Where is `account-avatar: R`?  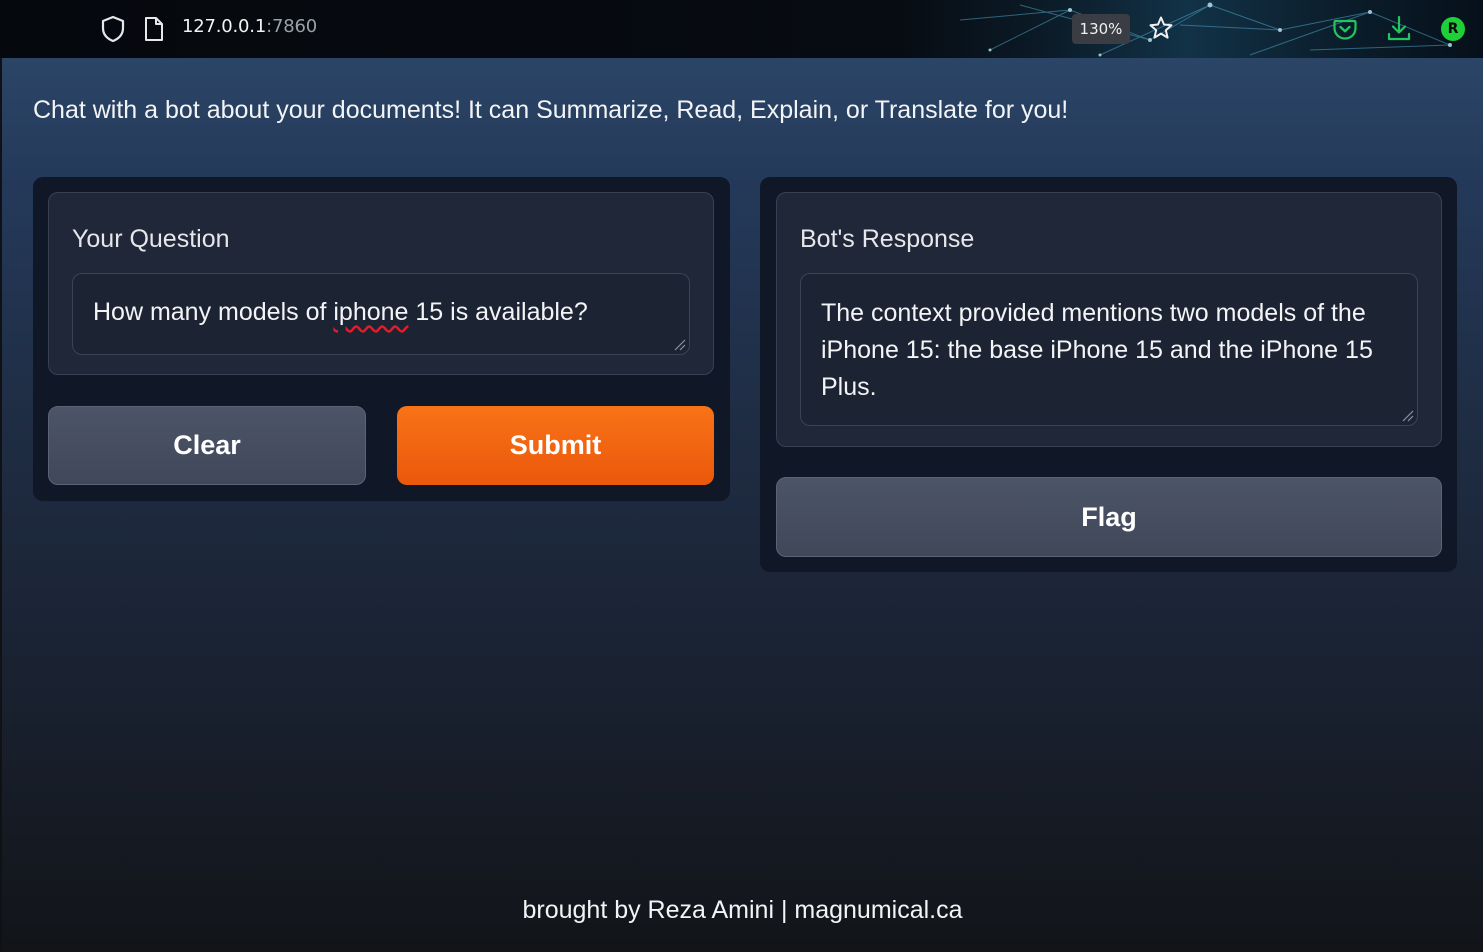
account-avatar: R is located at coordinates (1453, 29).